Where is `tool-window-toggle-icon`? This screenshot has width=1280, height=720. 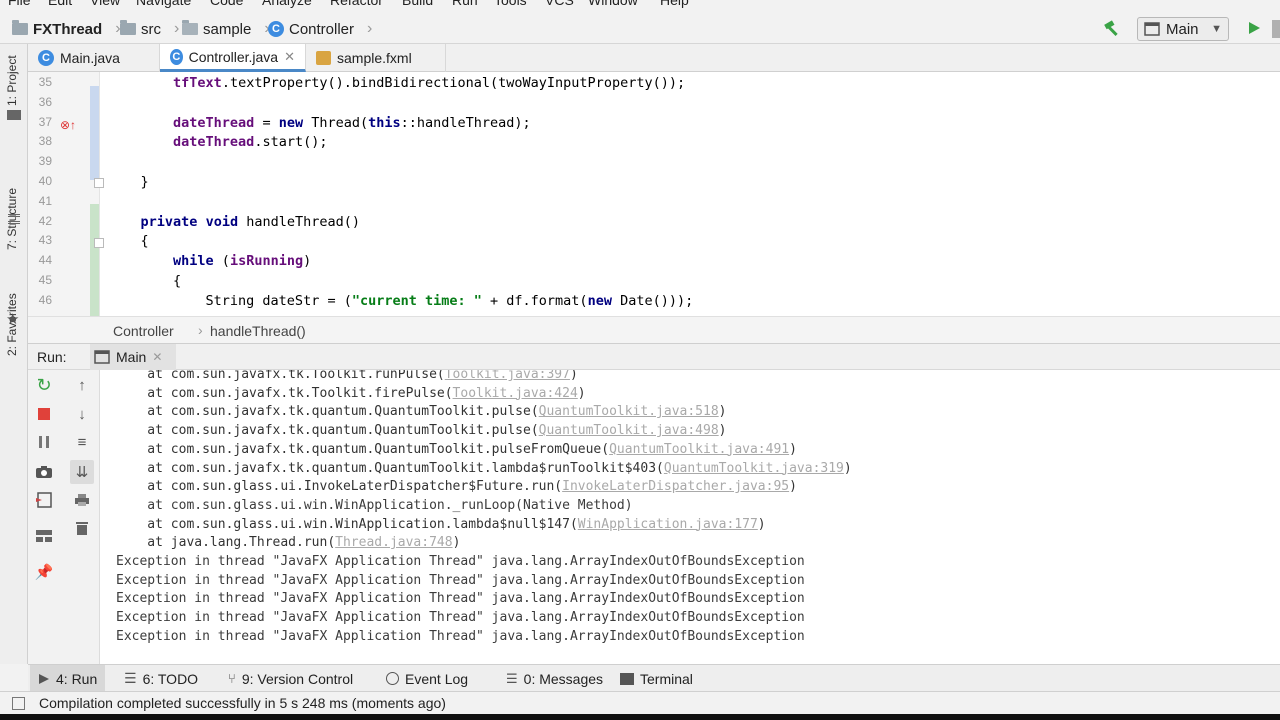
tool-window-toggle-icon is located at coordinates (18, 703).